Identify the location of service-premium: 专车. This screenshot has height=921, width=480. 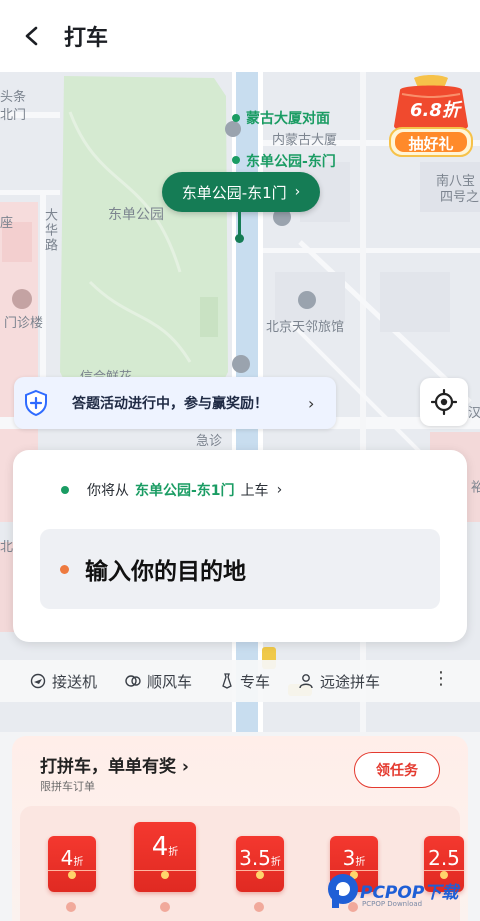
(245, 681).